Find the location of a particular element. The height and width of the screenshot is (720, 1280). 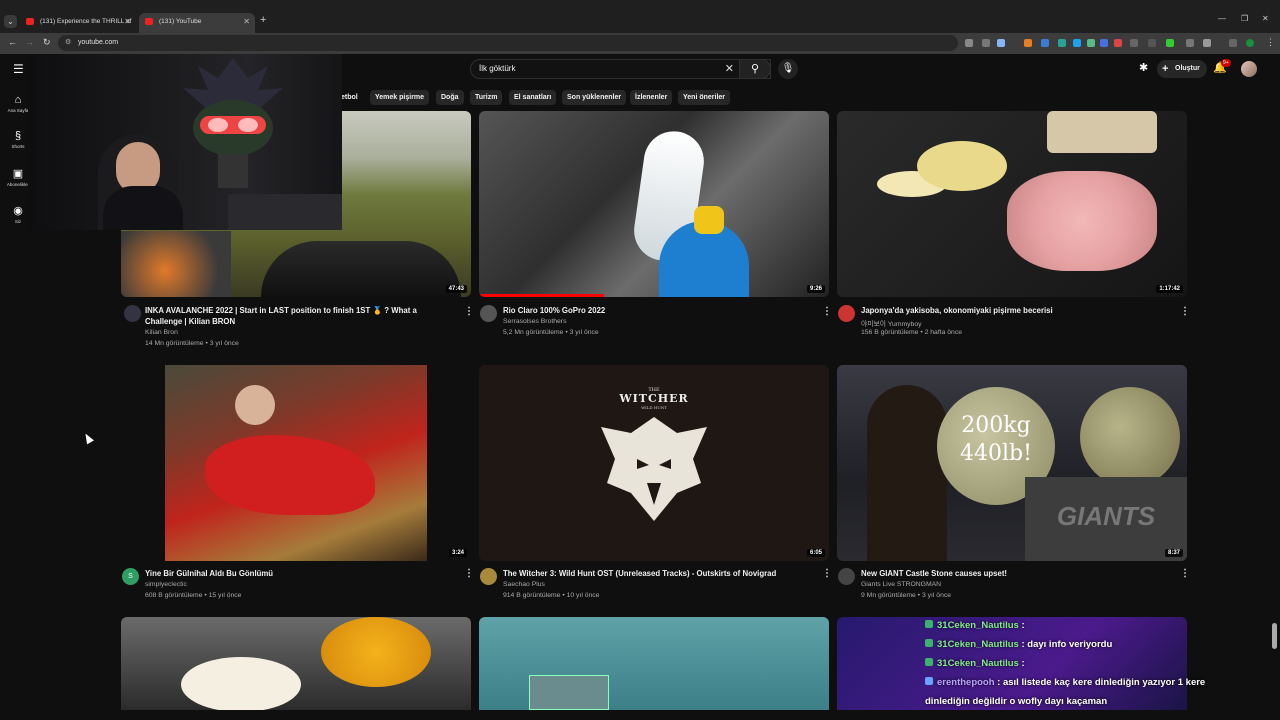

bookmark-star-icon is located at coordinates (1001, 43).